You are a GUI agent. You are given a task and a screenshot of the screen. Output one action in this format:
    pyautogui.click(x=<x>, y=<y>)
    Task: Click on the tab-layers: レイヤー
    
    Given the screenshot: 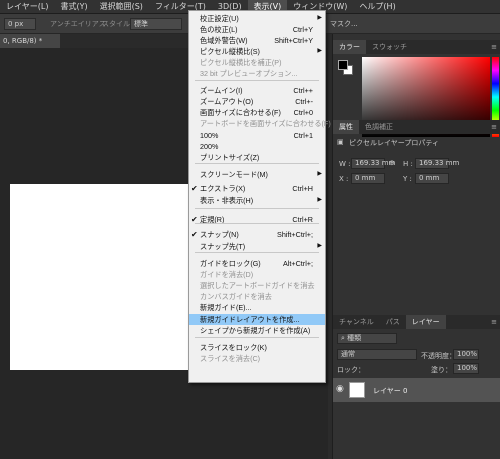 What is the action you would take?
    pyautogui.click(x=425, y=322)
    